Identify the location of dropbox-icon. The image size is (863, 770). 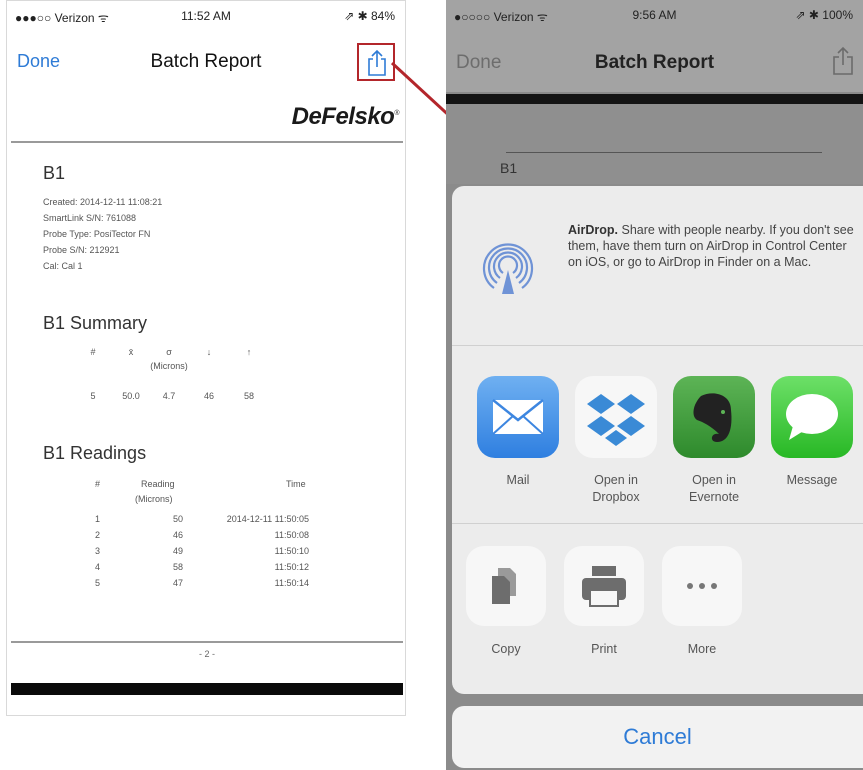
(616, 417).